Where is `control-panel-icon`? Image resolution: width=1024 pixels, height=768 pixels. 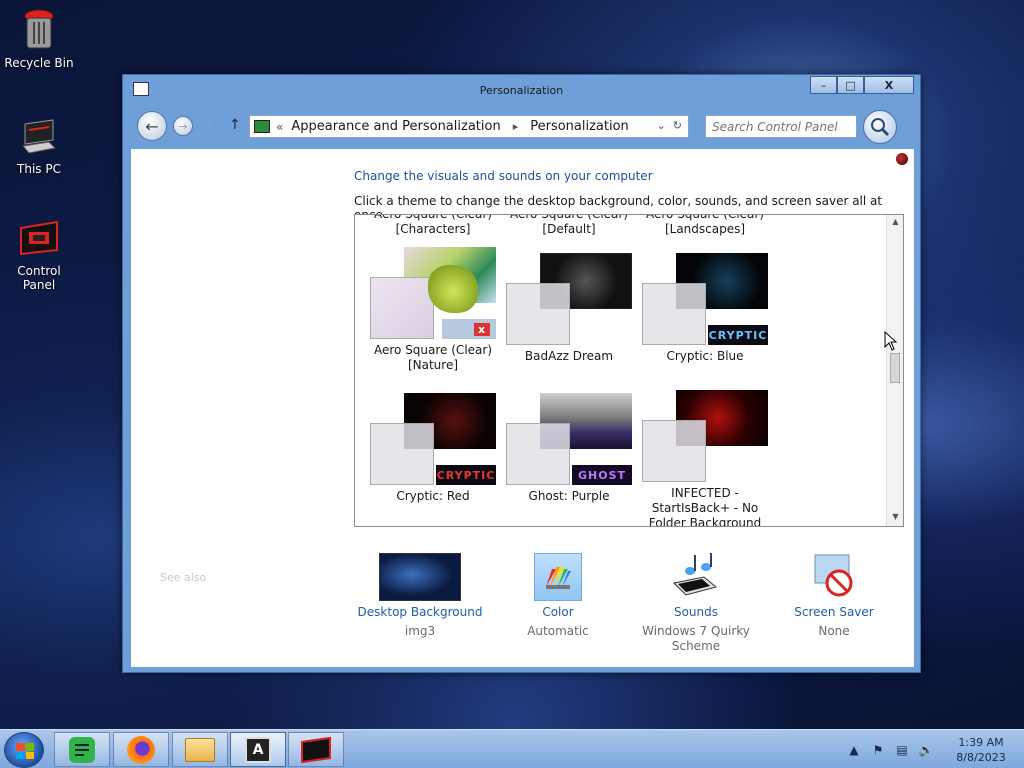 control-panel-icon is located at coordinates (316, 749).